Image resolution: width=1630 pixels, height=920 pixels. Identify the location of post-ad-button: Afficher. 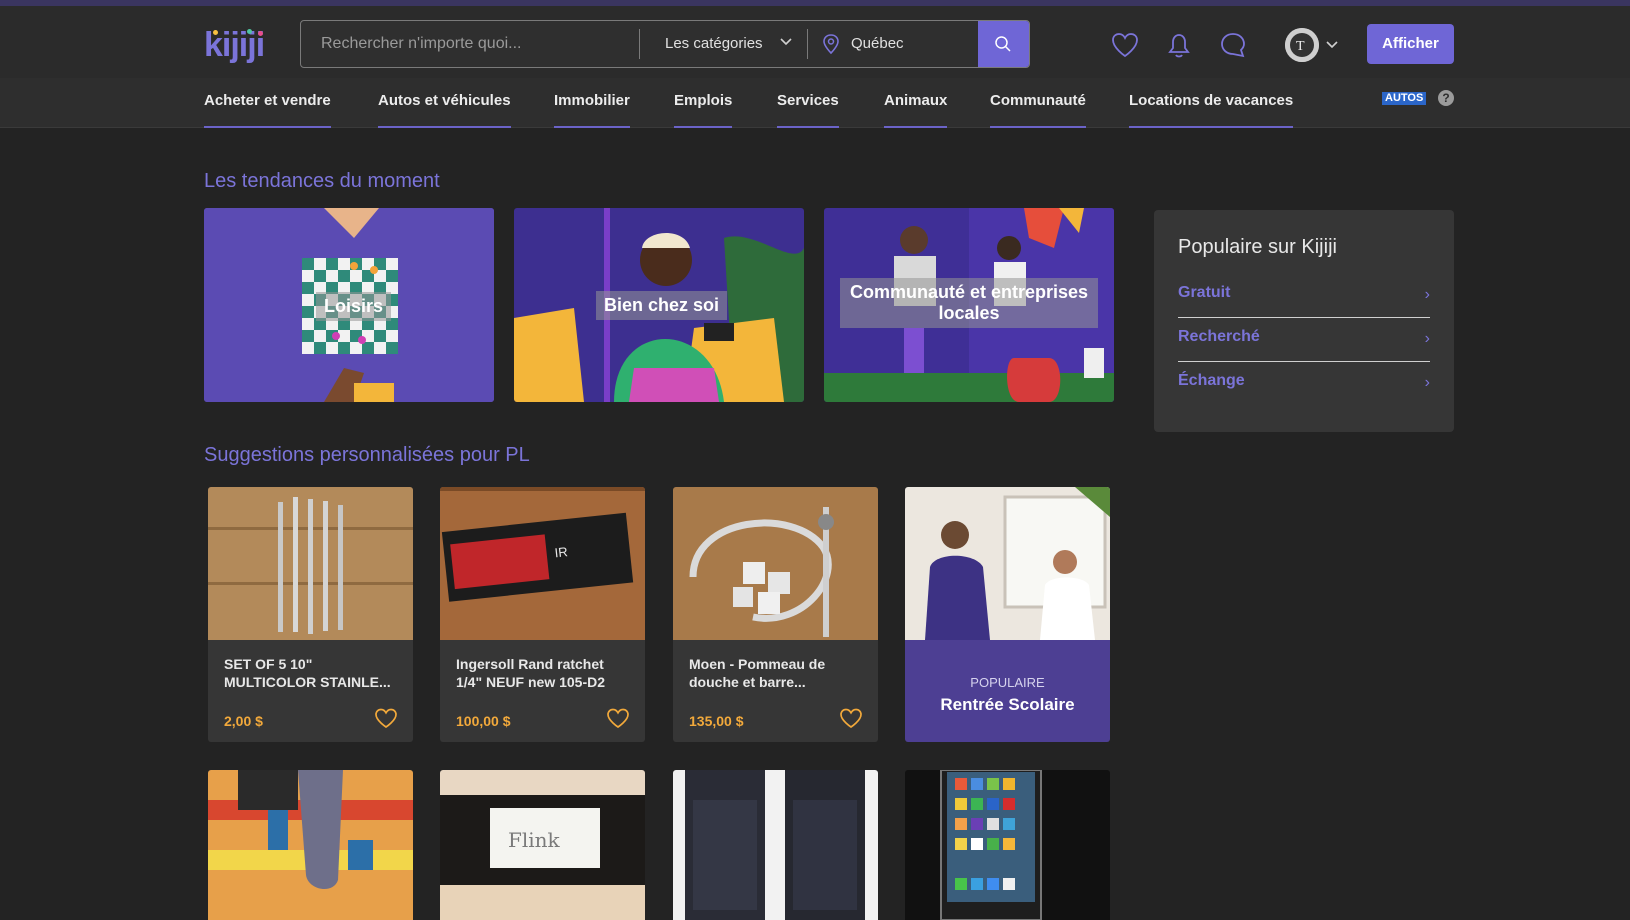
(1410, 44).